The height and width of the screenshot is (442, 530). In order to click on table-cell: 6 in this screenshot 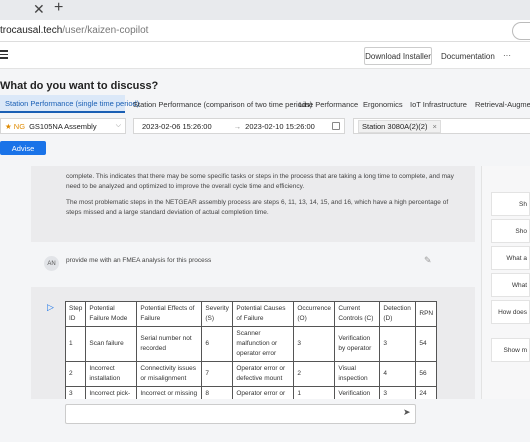, I will do `click(217, 344)`.